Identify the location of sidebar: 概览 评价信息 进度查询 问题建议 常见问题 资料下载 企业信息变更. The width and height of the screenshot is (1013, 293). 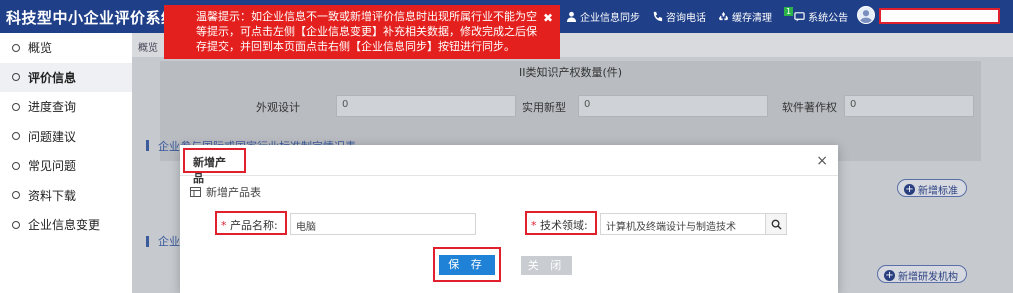
(66, 163).